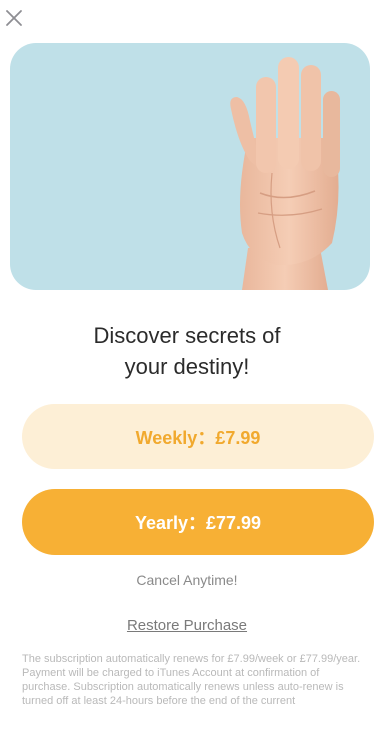  I want to click on palm-hand-illustration, so click(285, 173).